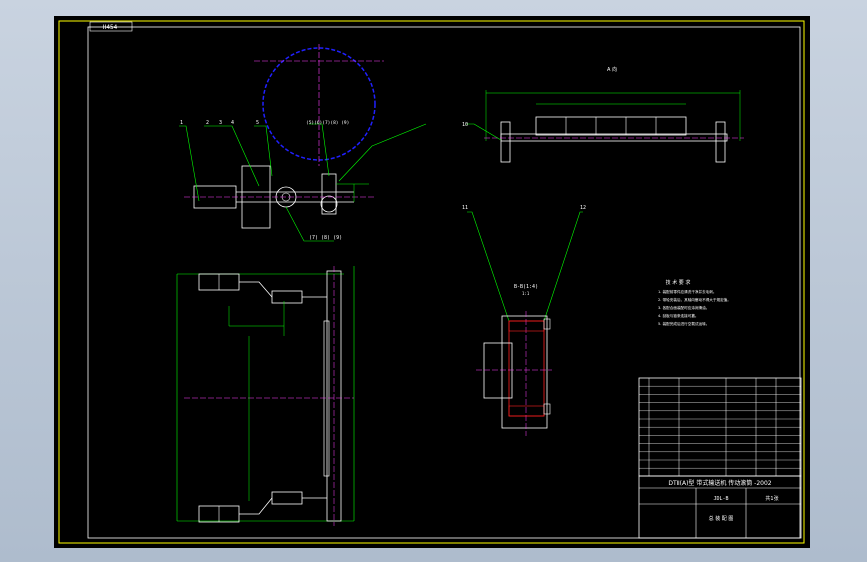 This screenshot has height=562, width=867. I want to click on right-view: A 向 10, so click(603, 114).